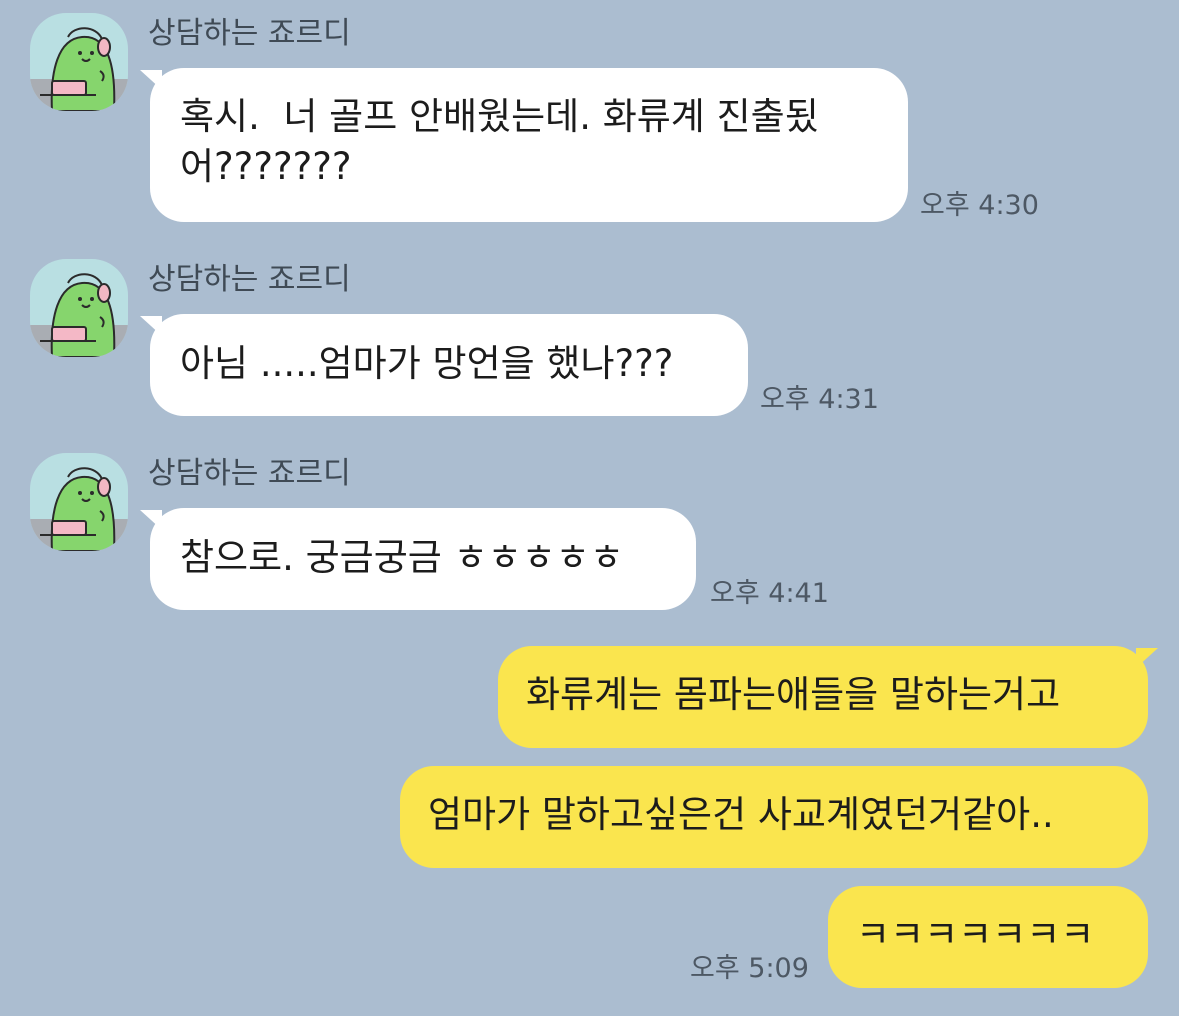 The width and height of the screenshot is (1179, 1016). I want to click on message-time: 오후 5:09, so click(749, 968).